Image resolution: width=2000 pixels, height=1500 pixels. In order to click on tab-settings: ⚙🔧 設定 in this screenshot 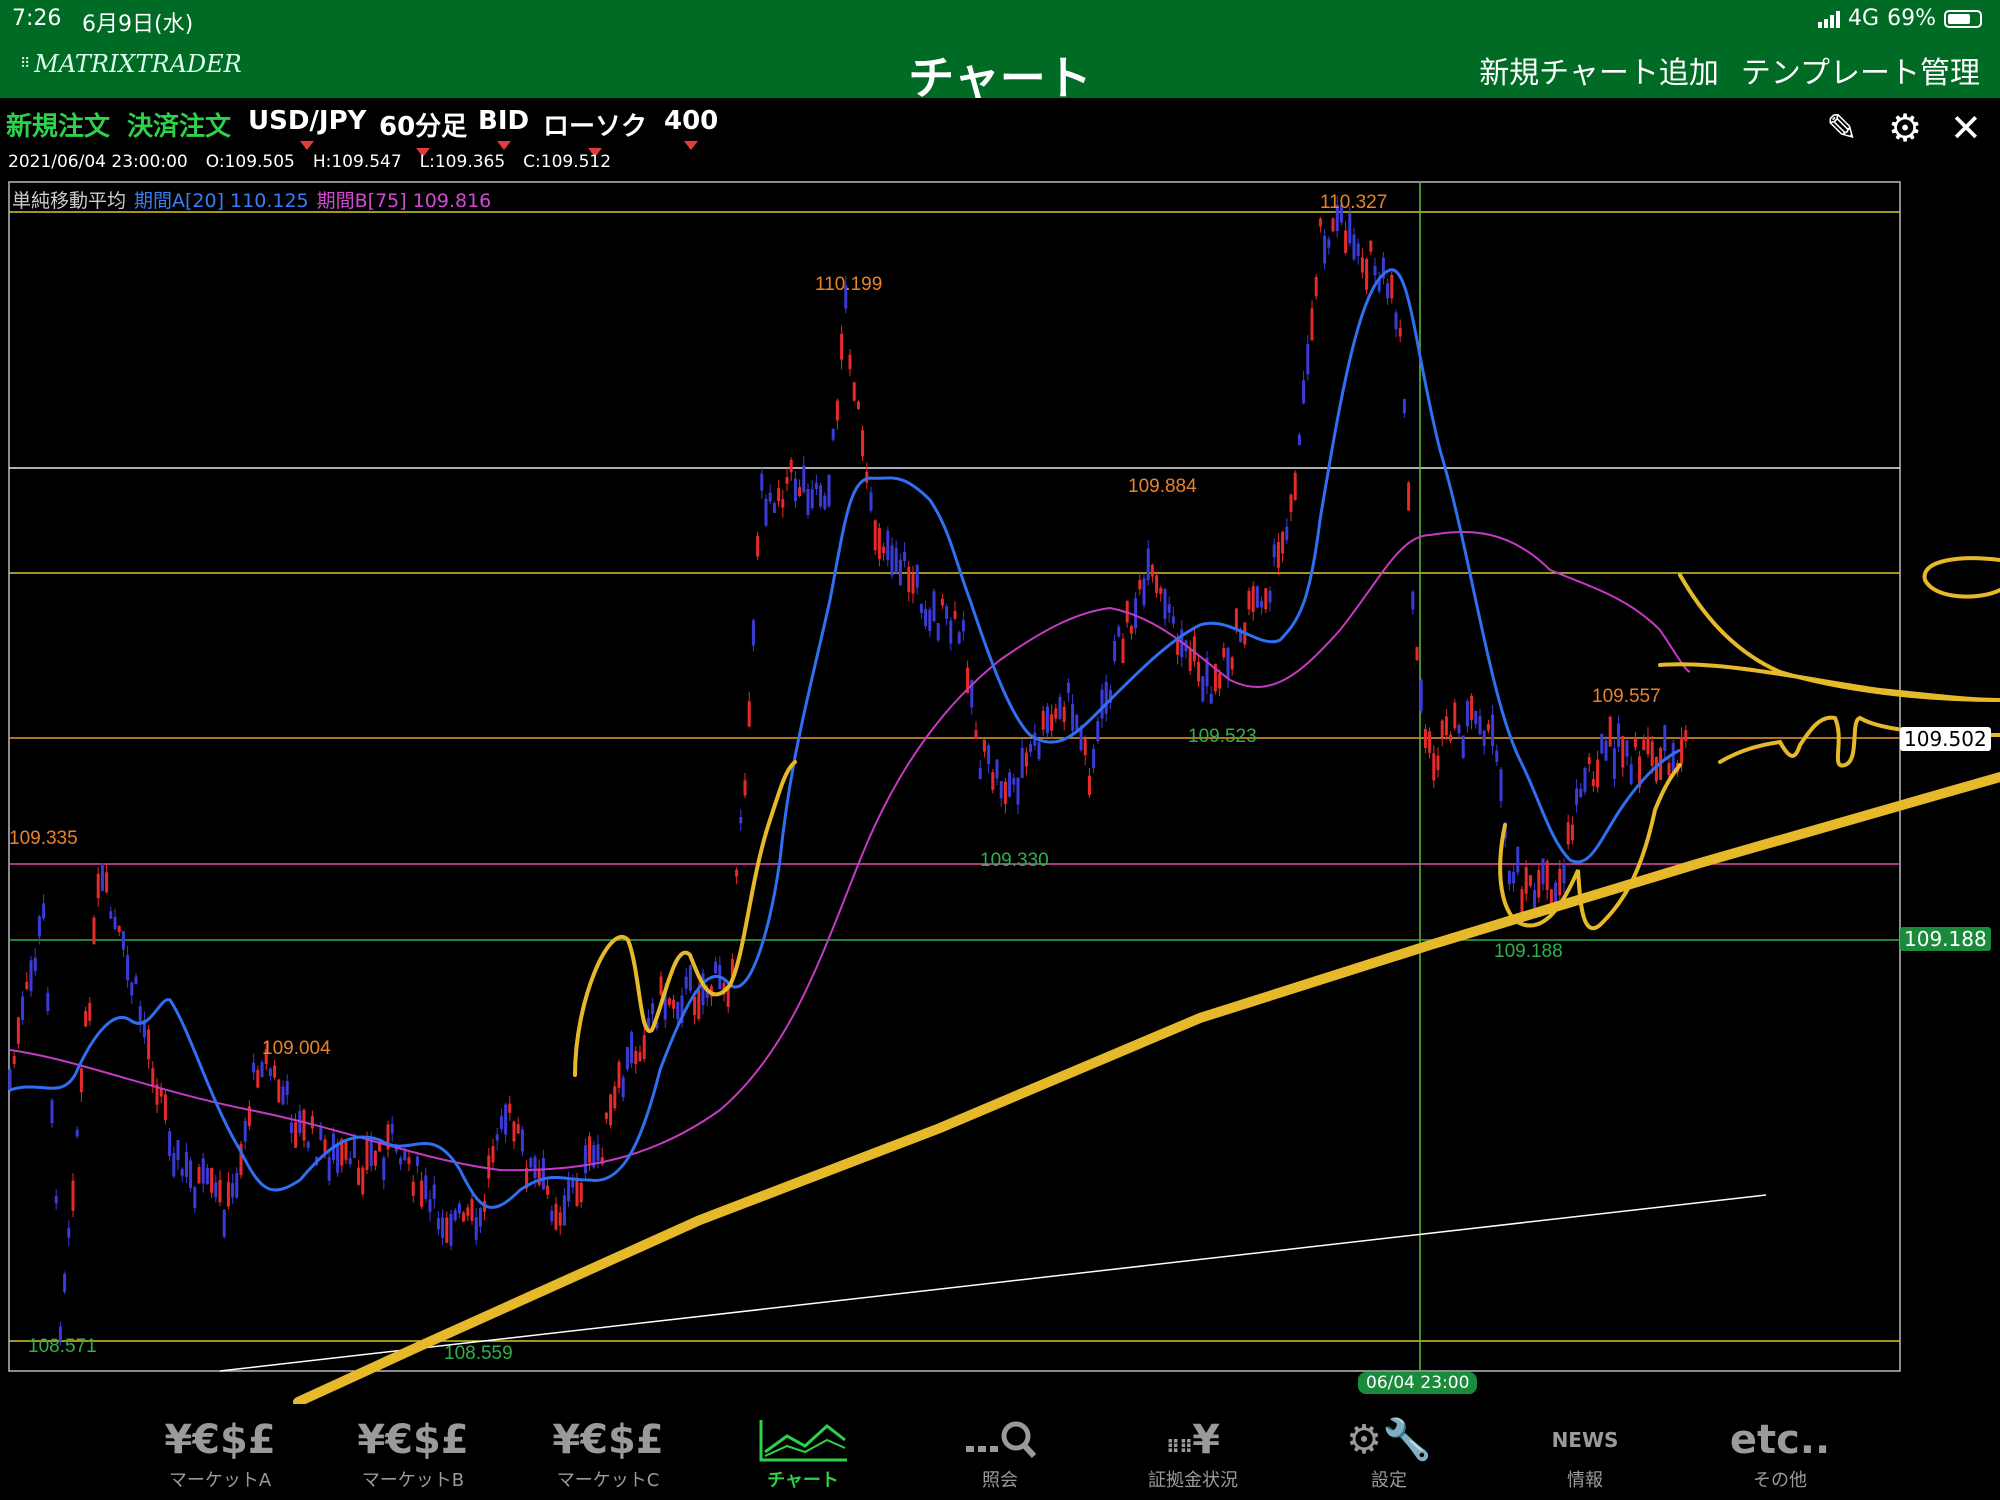, I will do `click(1389, 1452)`.